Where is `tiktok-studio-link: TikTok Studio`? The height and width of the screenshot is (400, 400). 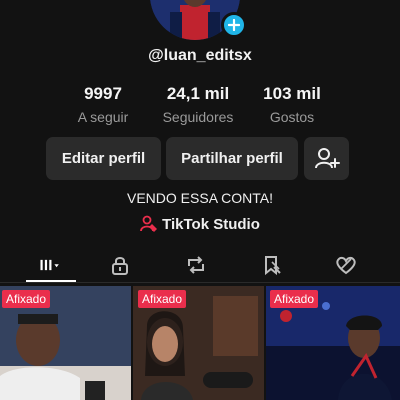 tiktok-studio-link: TikTok Studio is located at coordinates (200, 224).